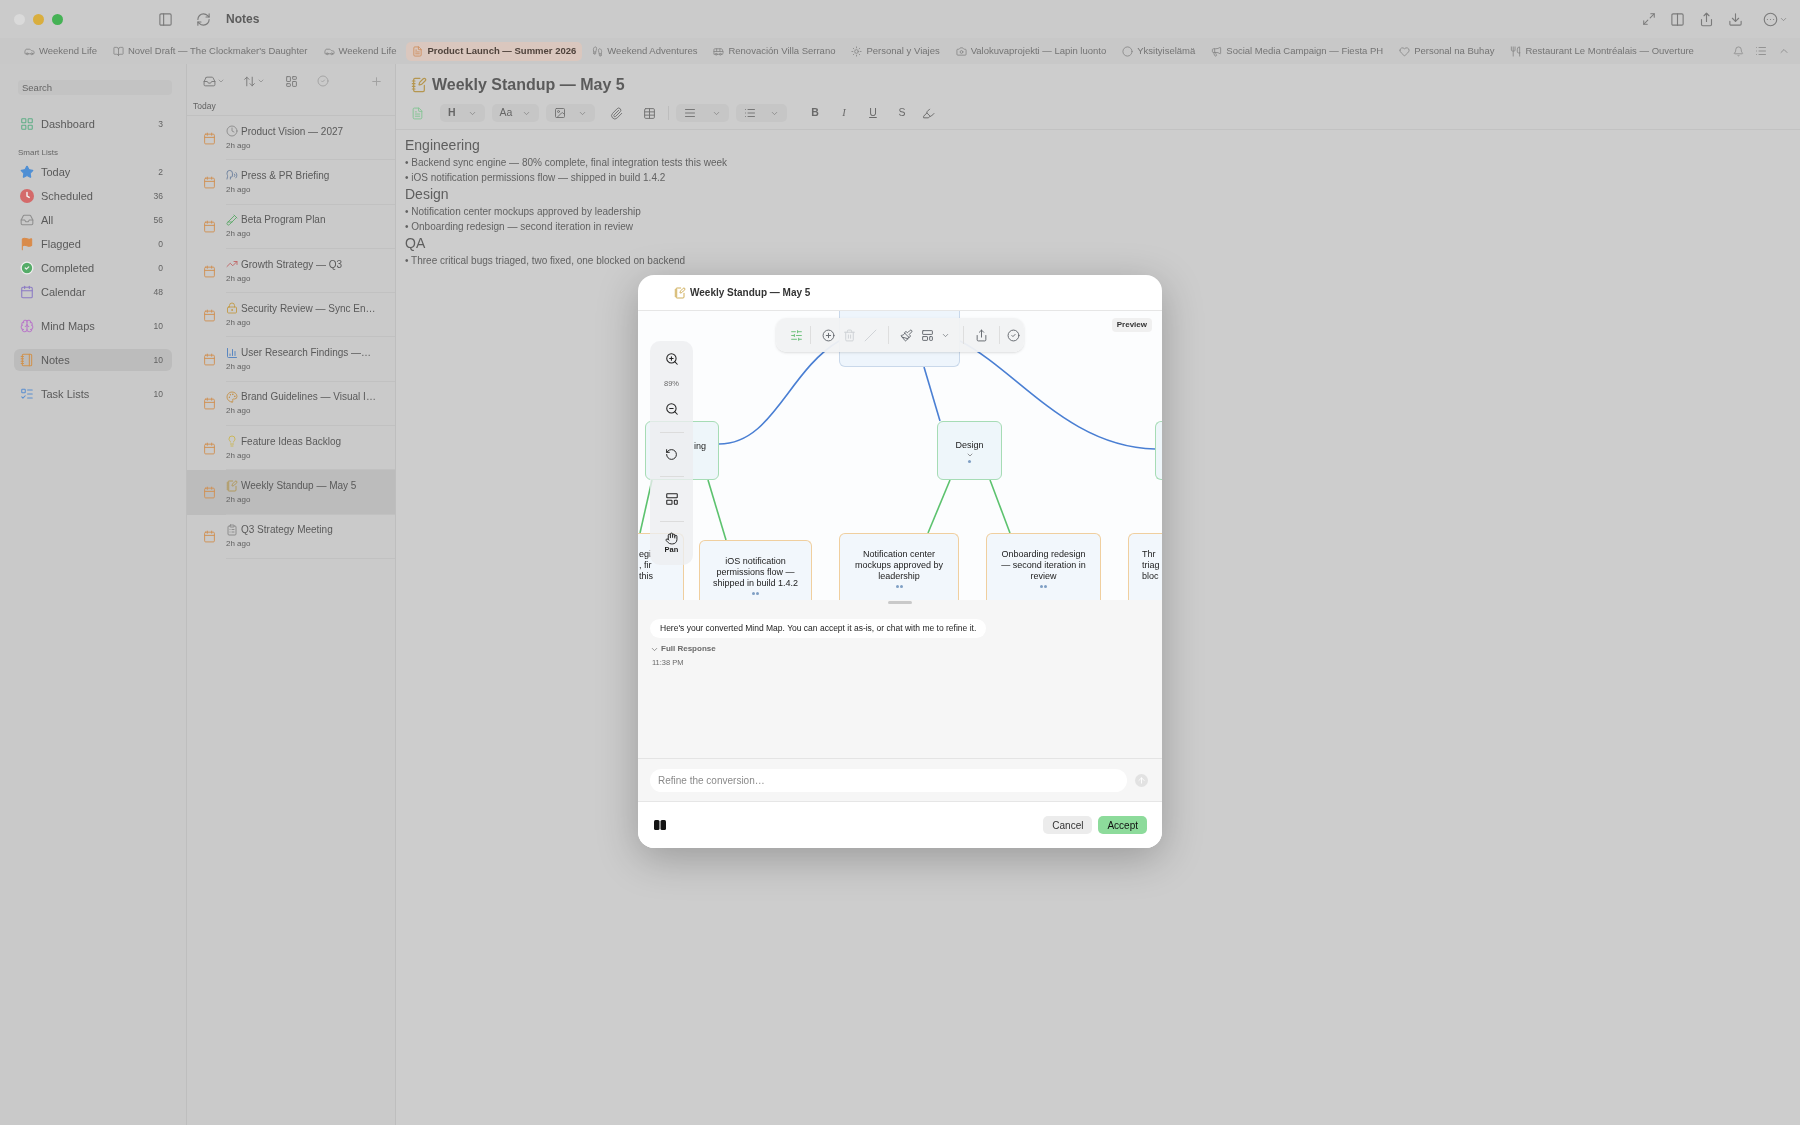  I want to click on text-style-button: U, so click(873, 113).